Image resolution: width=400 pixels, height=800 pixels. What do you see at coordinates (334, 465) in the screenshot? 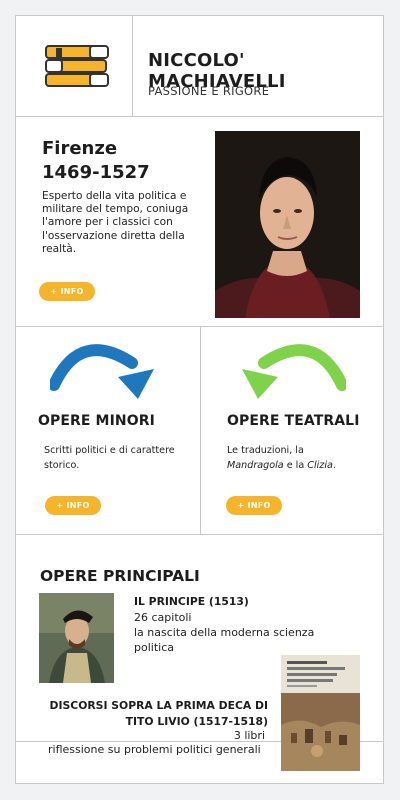
I see `opere-teatrali-text-suffix: .` at bounding box center [334, 465].